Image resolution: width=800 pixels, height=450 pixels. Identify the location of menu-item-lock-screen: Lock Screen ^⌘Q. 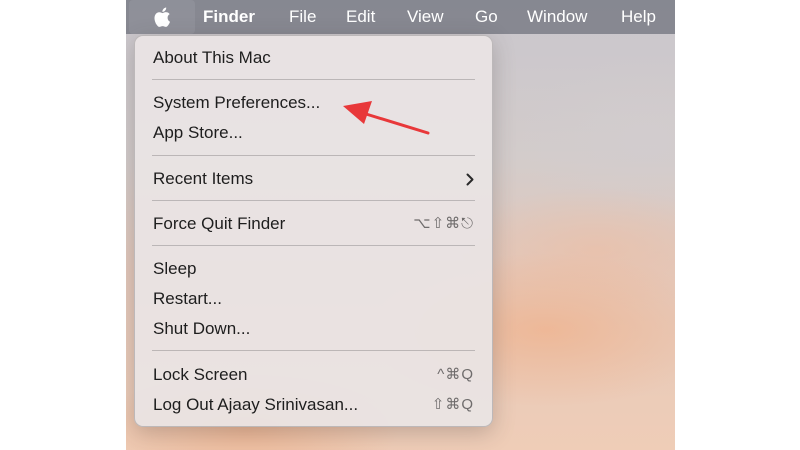
(313, 375).